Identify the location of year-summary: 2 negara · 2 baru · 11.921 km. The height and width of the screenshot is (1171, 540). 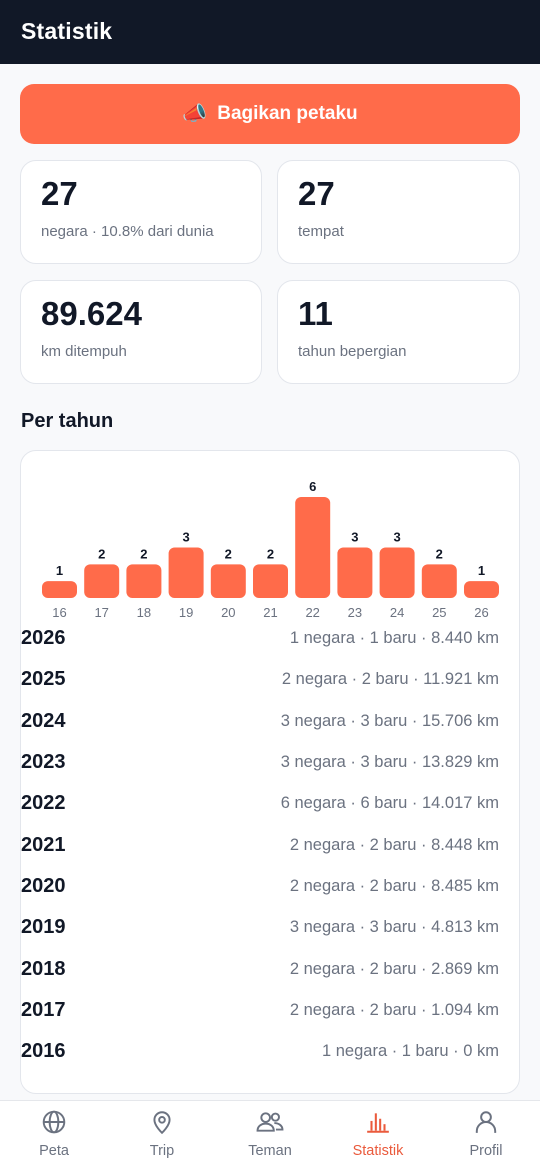
(390, 679).